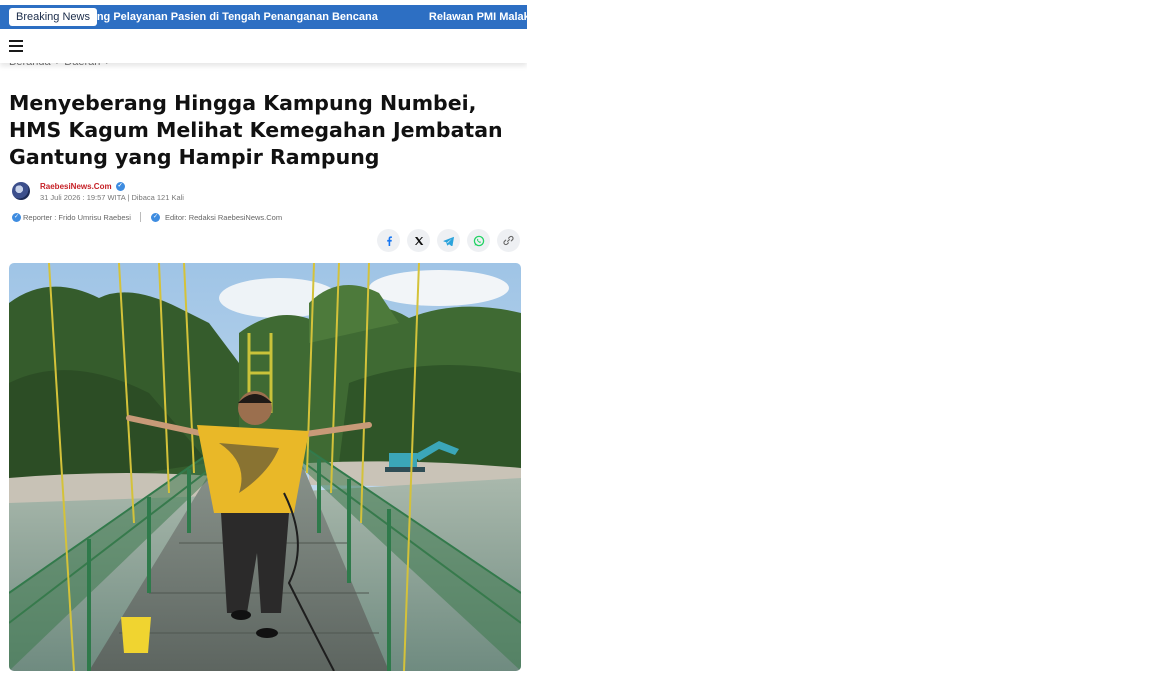  Describe the element at coordinates (76, 186) in the screenshot. I see `author-name: RaebesiNews.Com` at that location.